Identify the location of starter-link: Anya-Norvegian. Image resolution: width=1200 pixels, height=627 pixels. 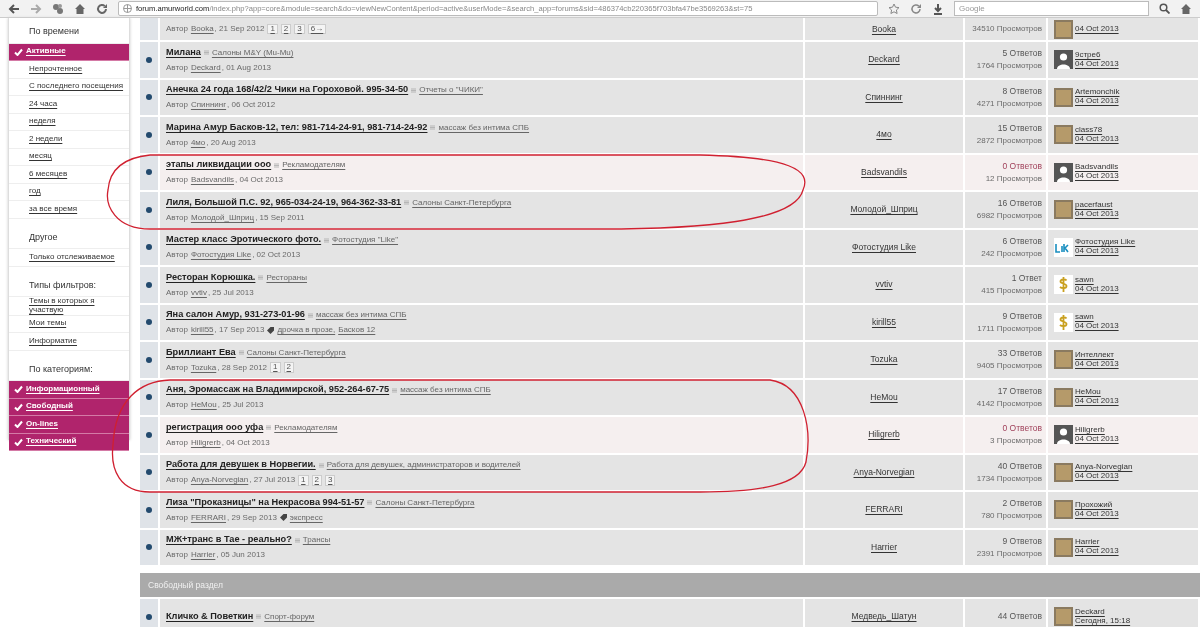
(884, 472).